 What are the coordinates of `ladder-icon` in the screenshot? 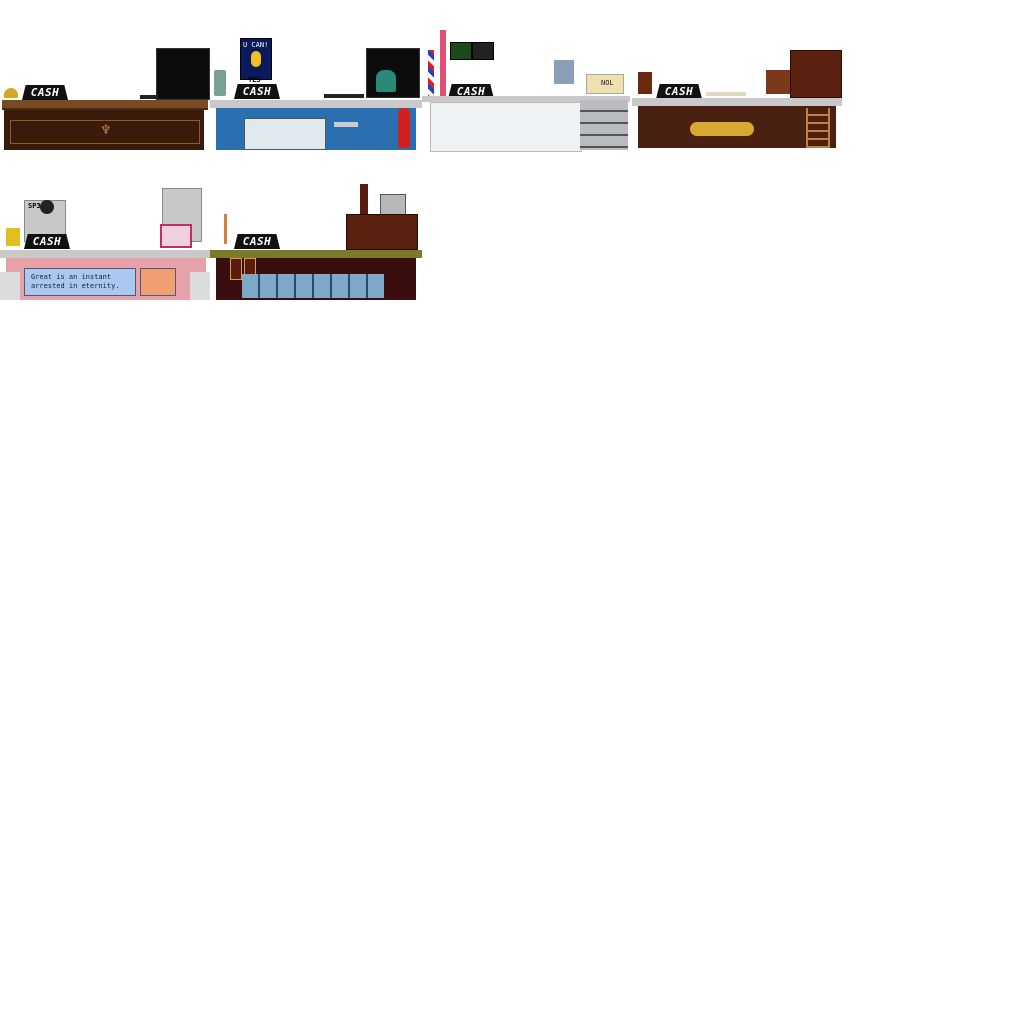 It's located at (818, 128).